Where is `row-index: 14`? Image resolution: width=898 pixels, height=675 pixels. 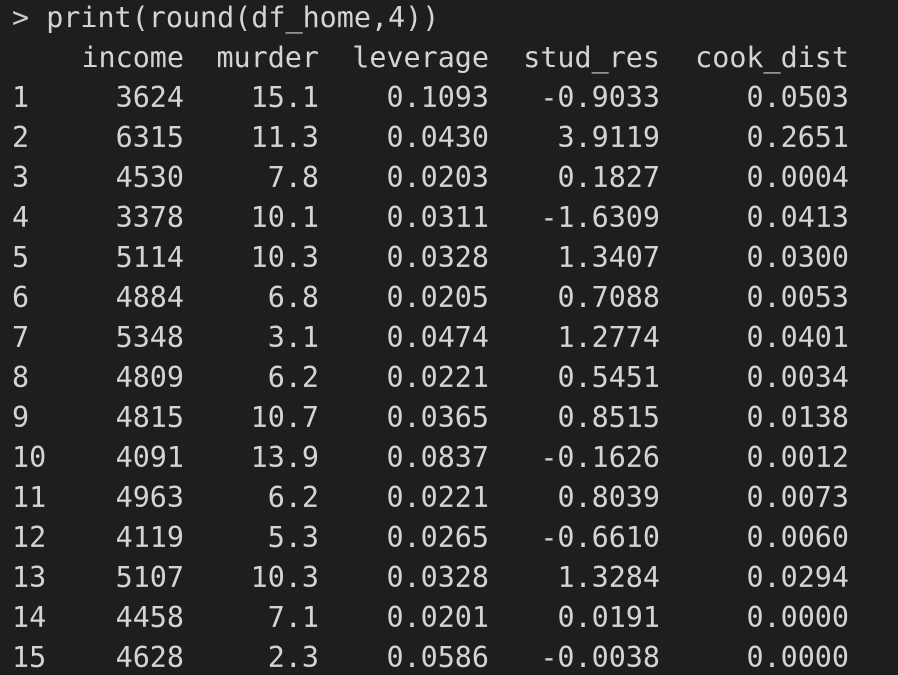 row-index: 14 is located at coordinates (29, 617).